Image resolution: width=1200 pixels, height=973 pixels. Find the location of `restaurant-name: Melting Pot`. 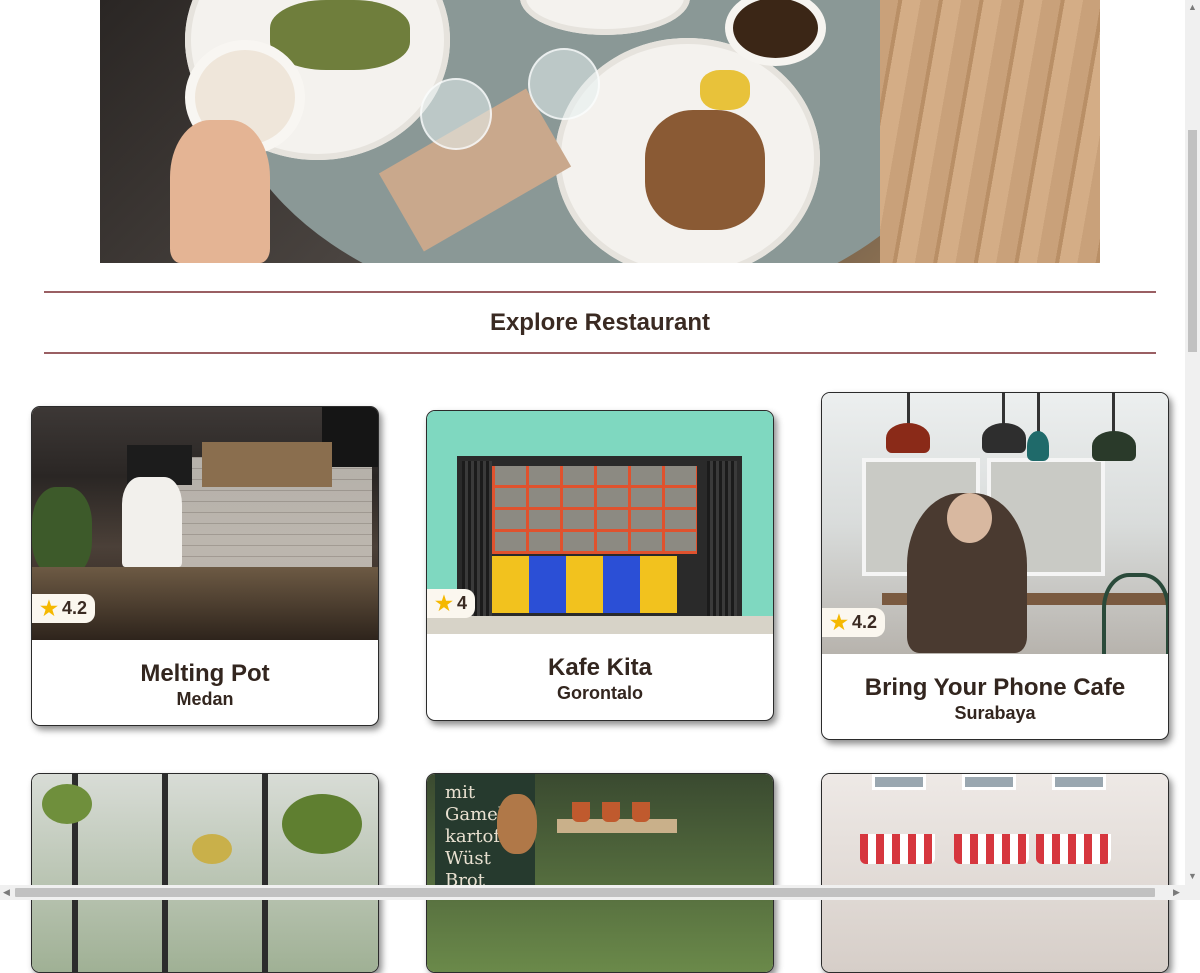

restaurant-name: Melting Pot is located at coordinates (205, 674).